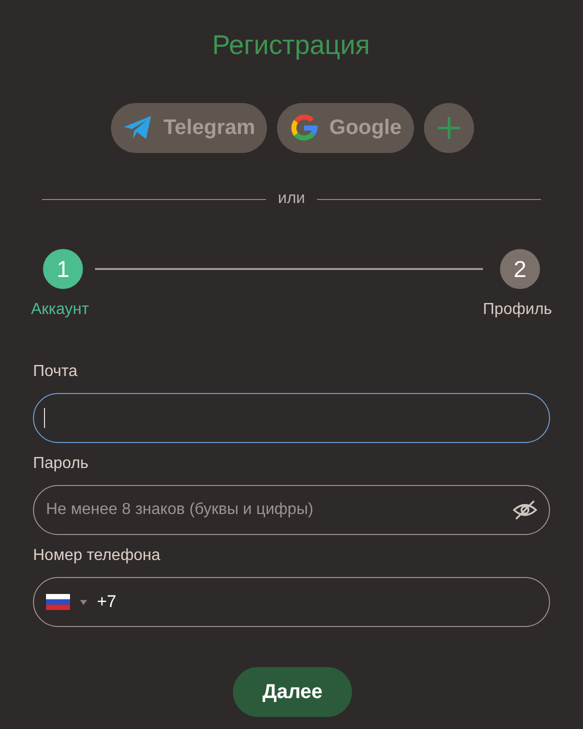 The width and height of the screenshot is (583, 729). Describe the element at coordinates (290, 45) in the screenshot. I see `page-title: Регистрация` at that location.